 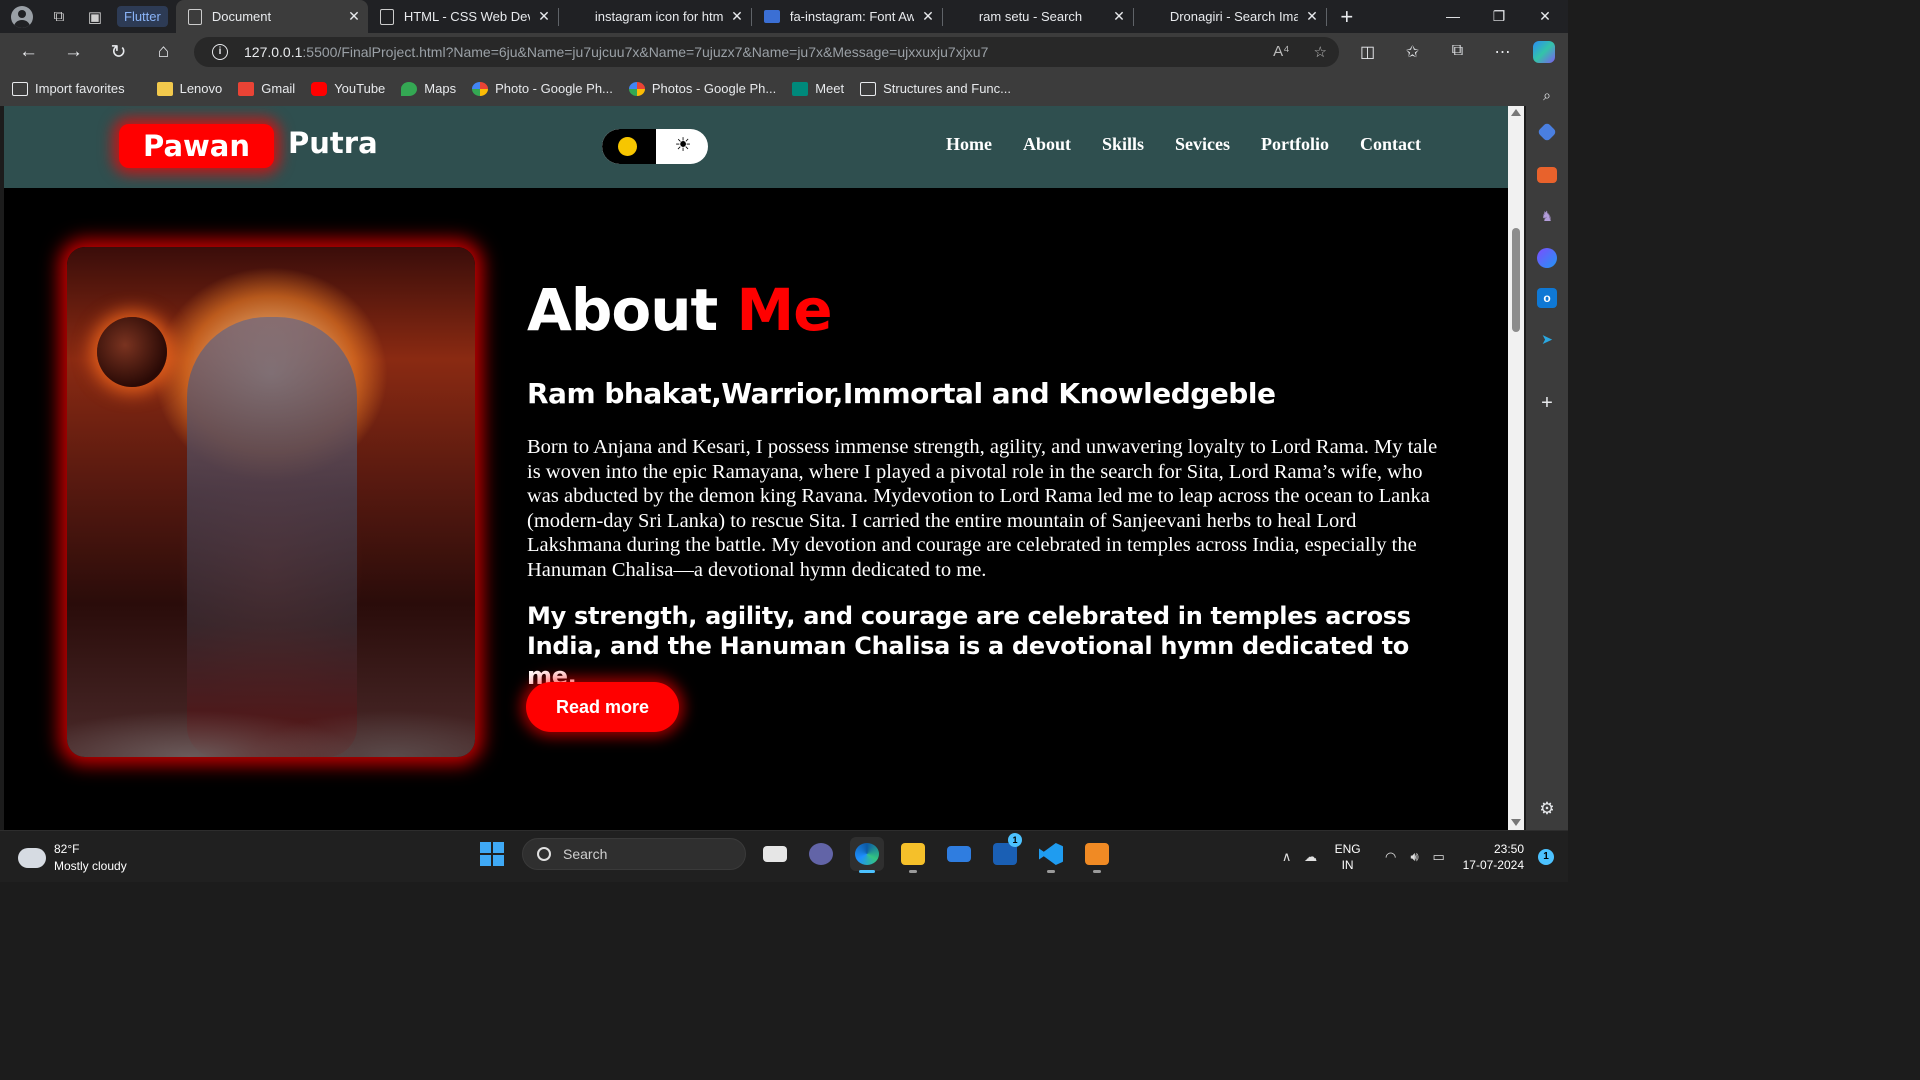 What do you see at coordinates (463, 16) in the screenshot?
I see `tab-html-css: HTML - CSS Web Devel ✕` at bounding box center [463, 16].